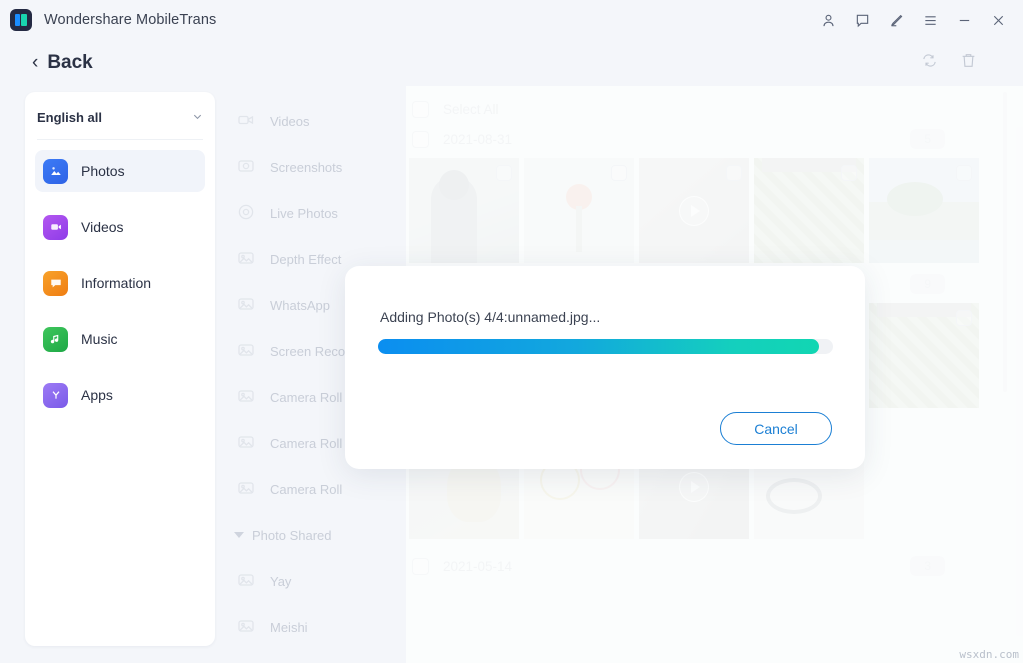 This screenshot has height=663, width=1023. What do you see at coordinates (776, 428) in the screenshot?
I see `cancel-button: Cancel` at bounding box center [776, 428].